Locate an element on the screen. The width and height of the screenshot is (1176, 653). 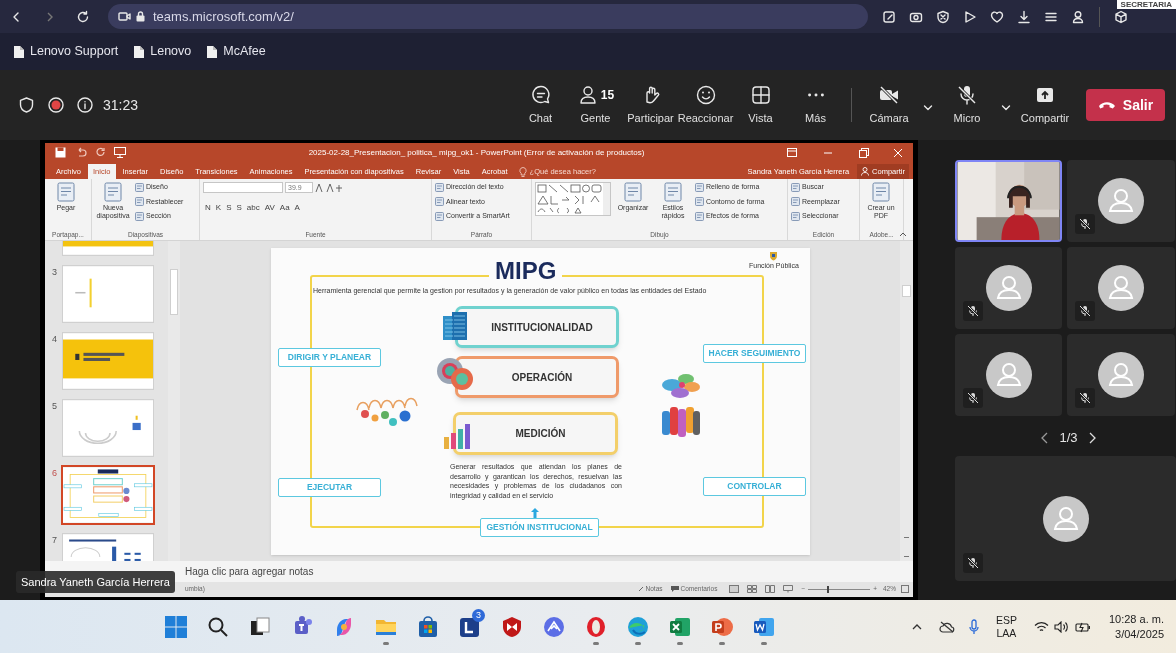
windows-logo-icon is located at coordinates (176, 626).